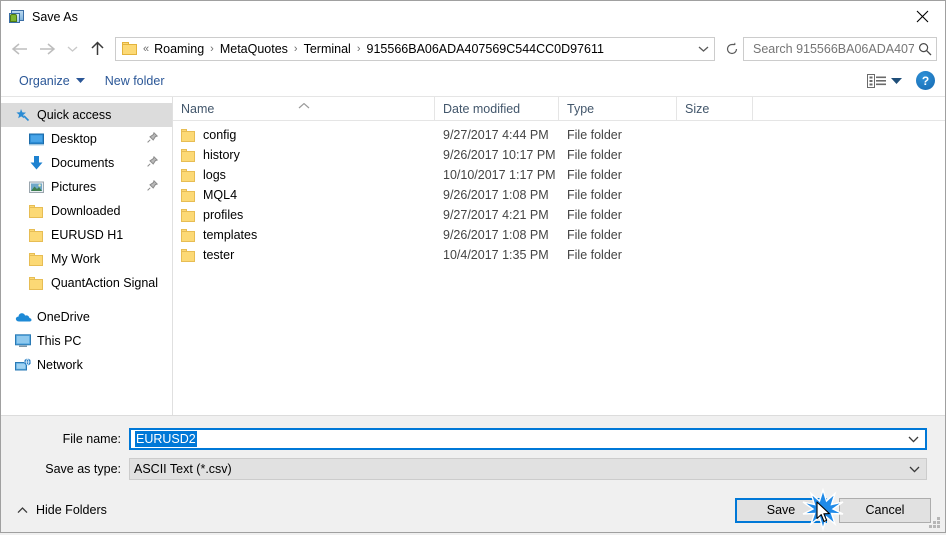  I want to click on sidebar-item-quantaction-signal: QuantAction Signal, so click(86, 283).